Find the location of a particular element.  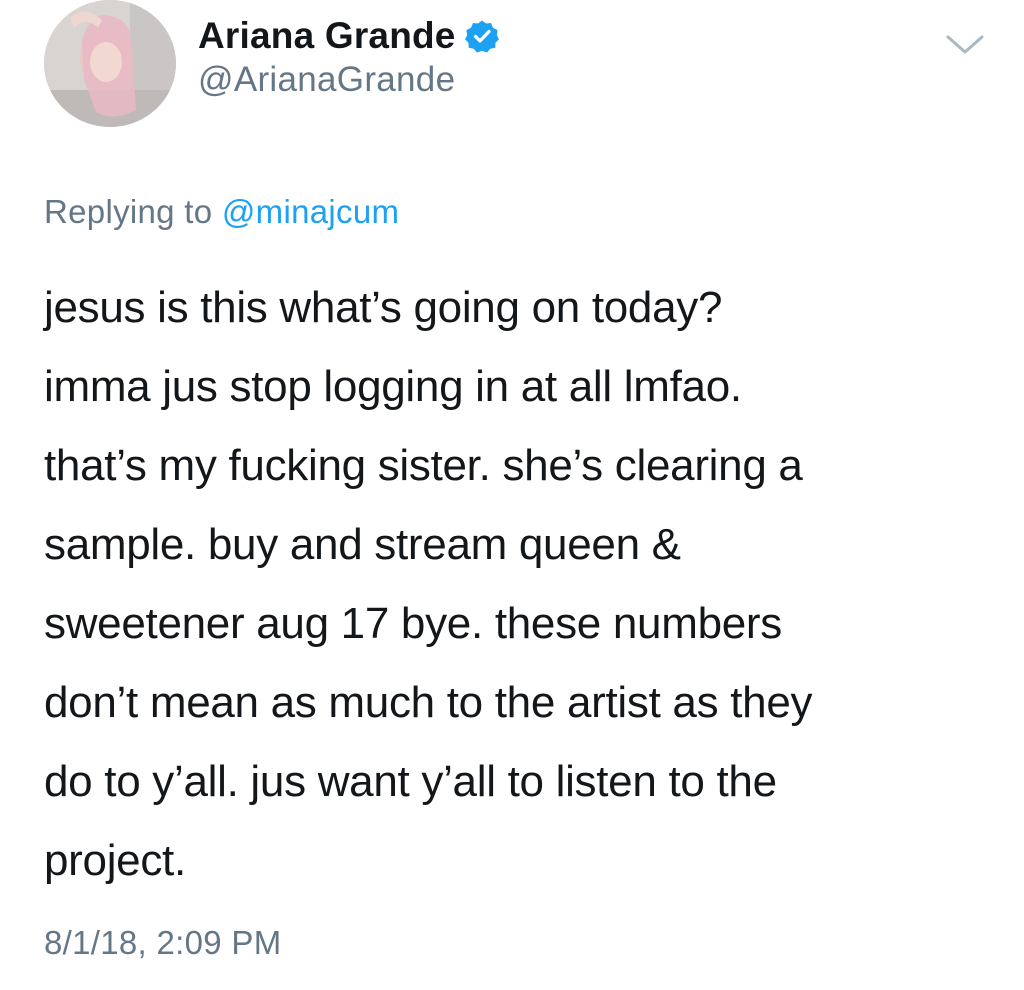

avatar is located at coordinates (110, 63).